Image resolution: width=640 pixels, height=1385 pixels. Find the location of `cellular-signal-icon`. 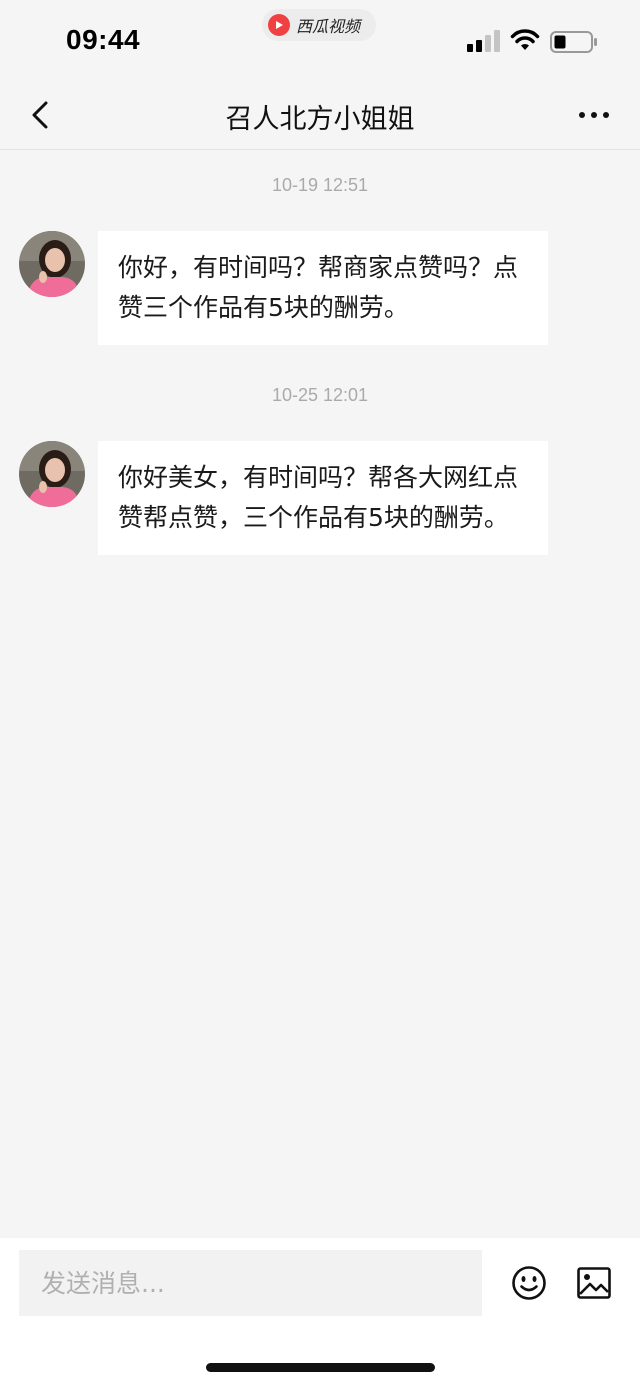

cellular-signal-icon is located at coordinates (483, 41).